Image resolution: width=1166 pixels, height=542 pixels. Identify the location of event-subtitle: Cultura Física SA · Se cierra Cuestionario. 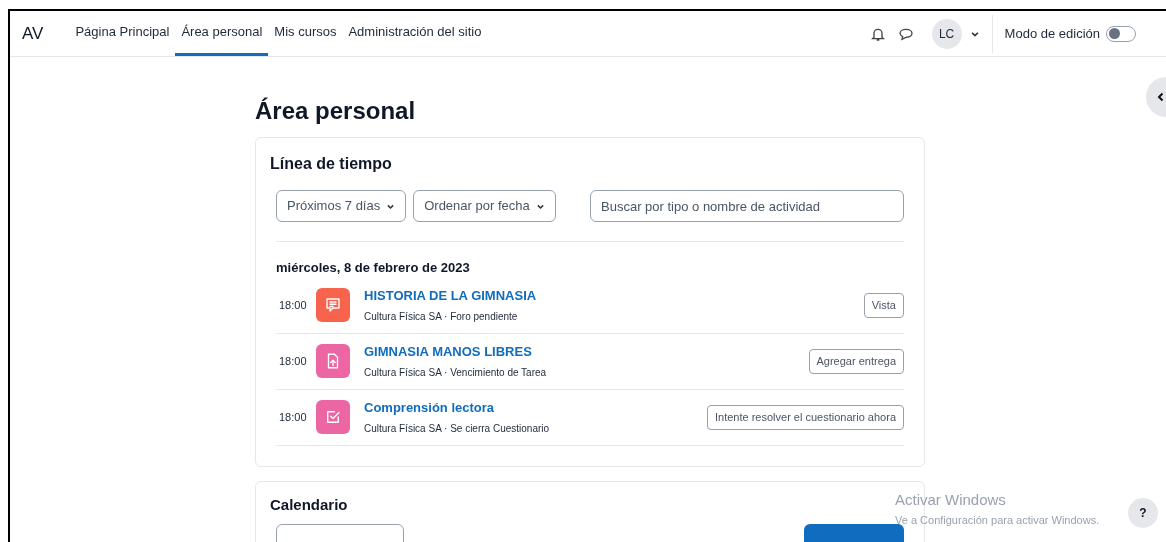
(457, 428).